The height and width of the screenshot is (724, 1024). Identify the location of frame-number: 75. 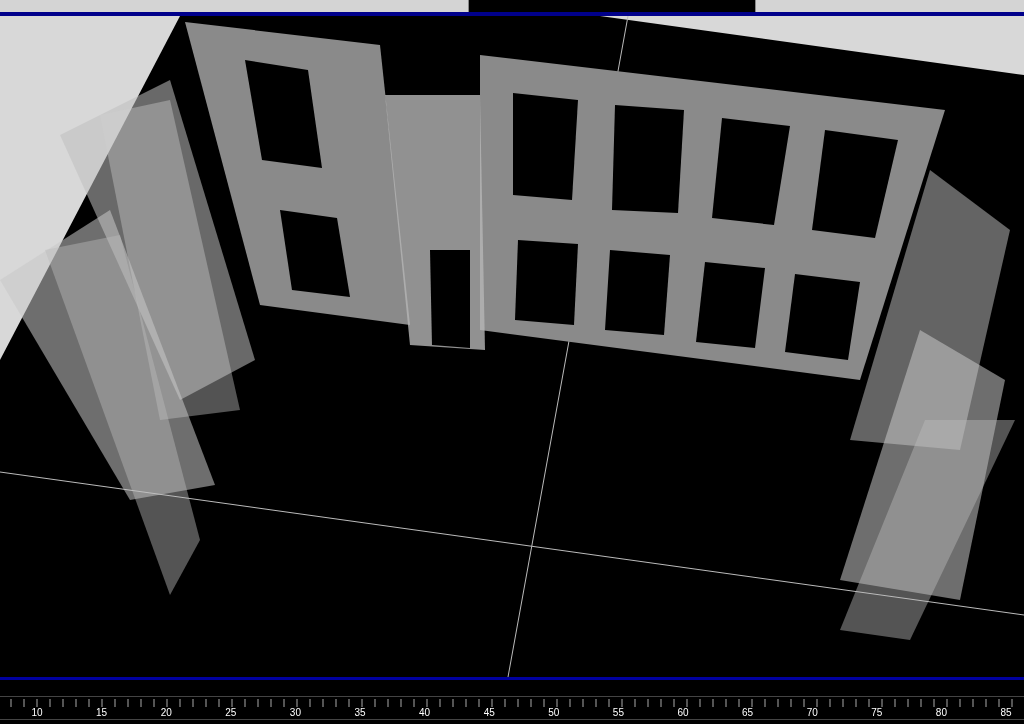
(877, 713).